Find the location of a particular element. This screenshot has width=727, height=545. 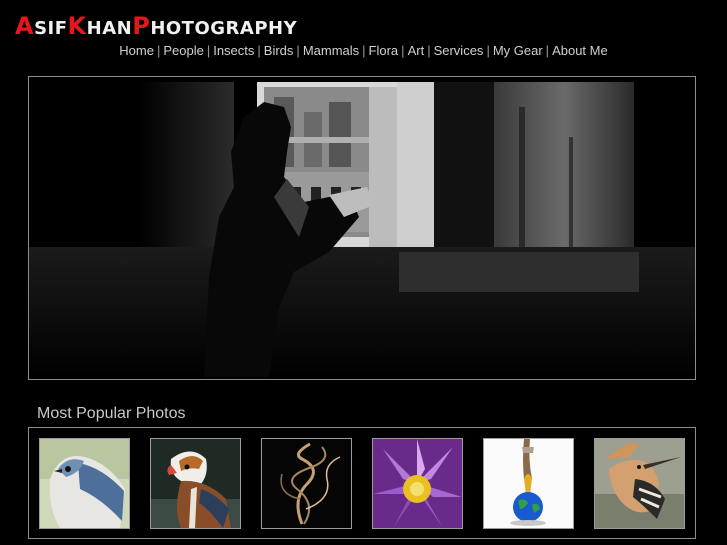

logo-letter: K is located at coordinates (77, 26).